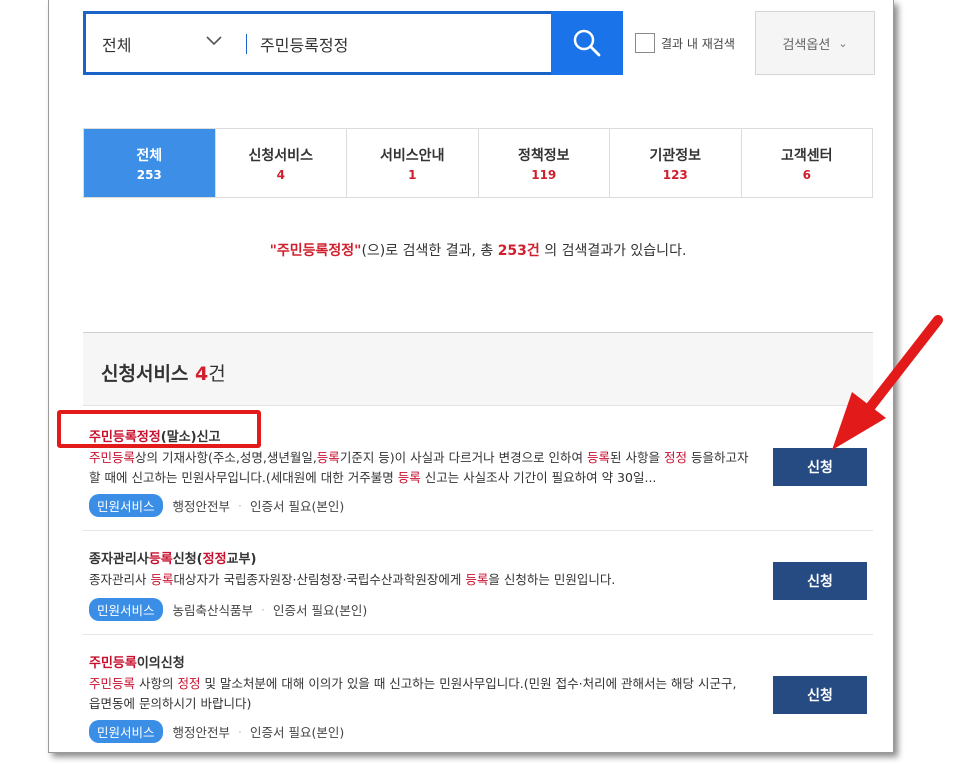  What do you see at coordinates (637, 457) in the screenshot?
I see `desc-text: 된 사항을` at bounding box center [637, 457].